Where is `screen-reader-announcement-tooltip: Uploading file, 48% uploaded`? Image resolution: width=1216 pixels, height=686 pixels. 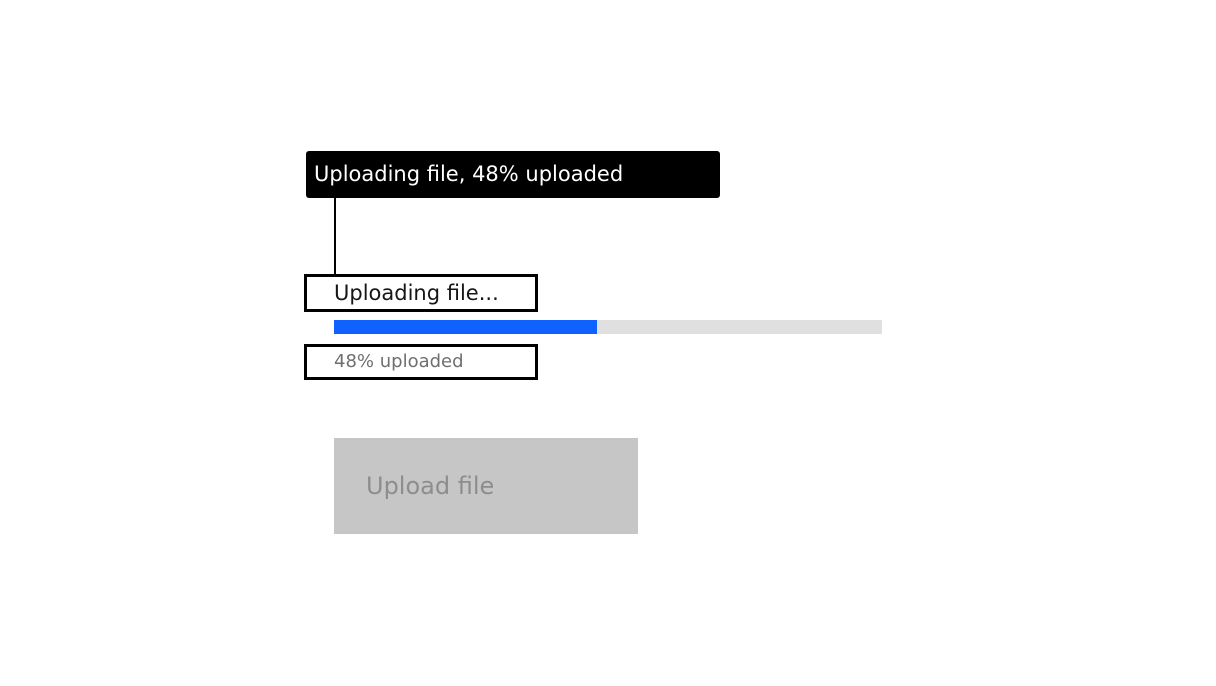 screen-reader-announcement-tooltip: Uploading file, 48% uploaded is located at coordinates (513, 174).